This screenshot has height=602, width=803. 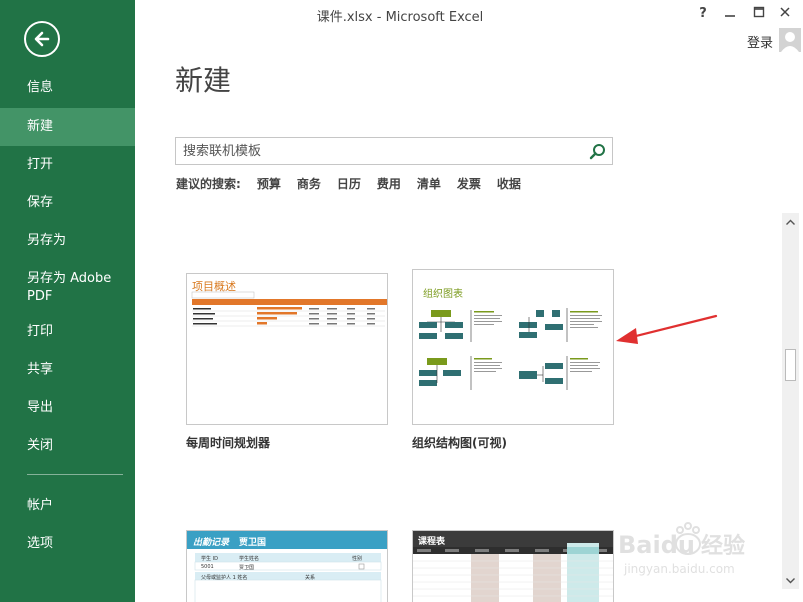 What do you see at coordinates (681, 545) in the screenshot?
I see `watermark-brand: Baidu 经验` at bounding box center [681, 545].